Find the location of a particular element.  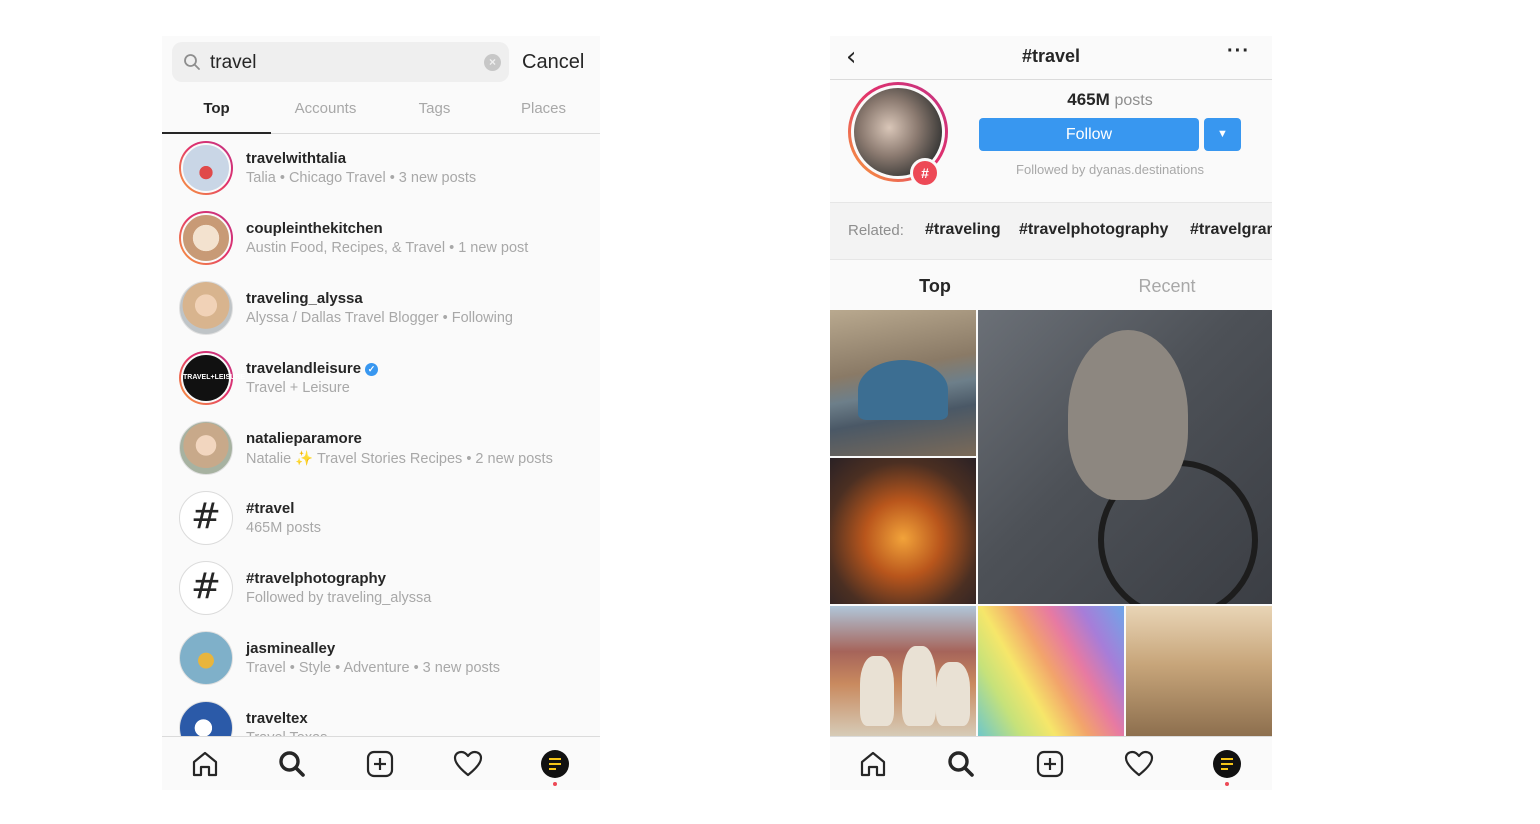

search-tabs: Top Accounts Tags Places is located at coordinates (381, 111).